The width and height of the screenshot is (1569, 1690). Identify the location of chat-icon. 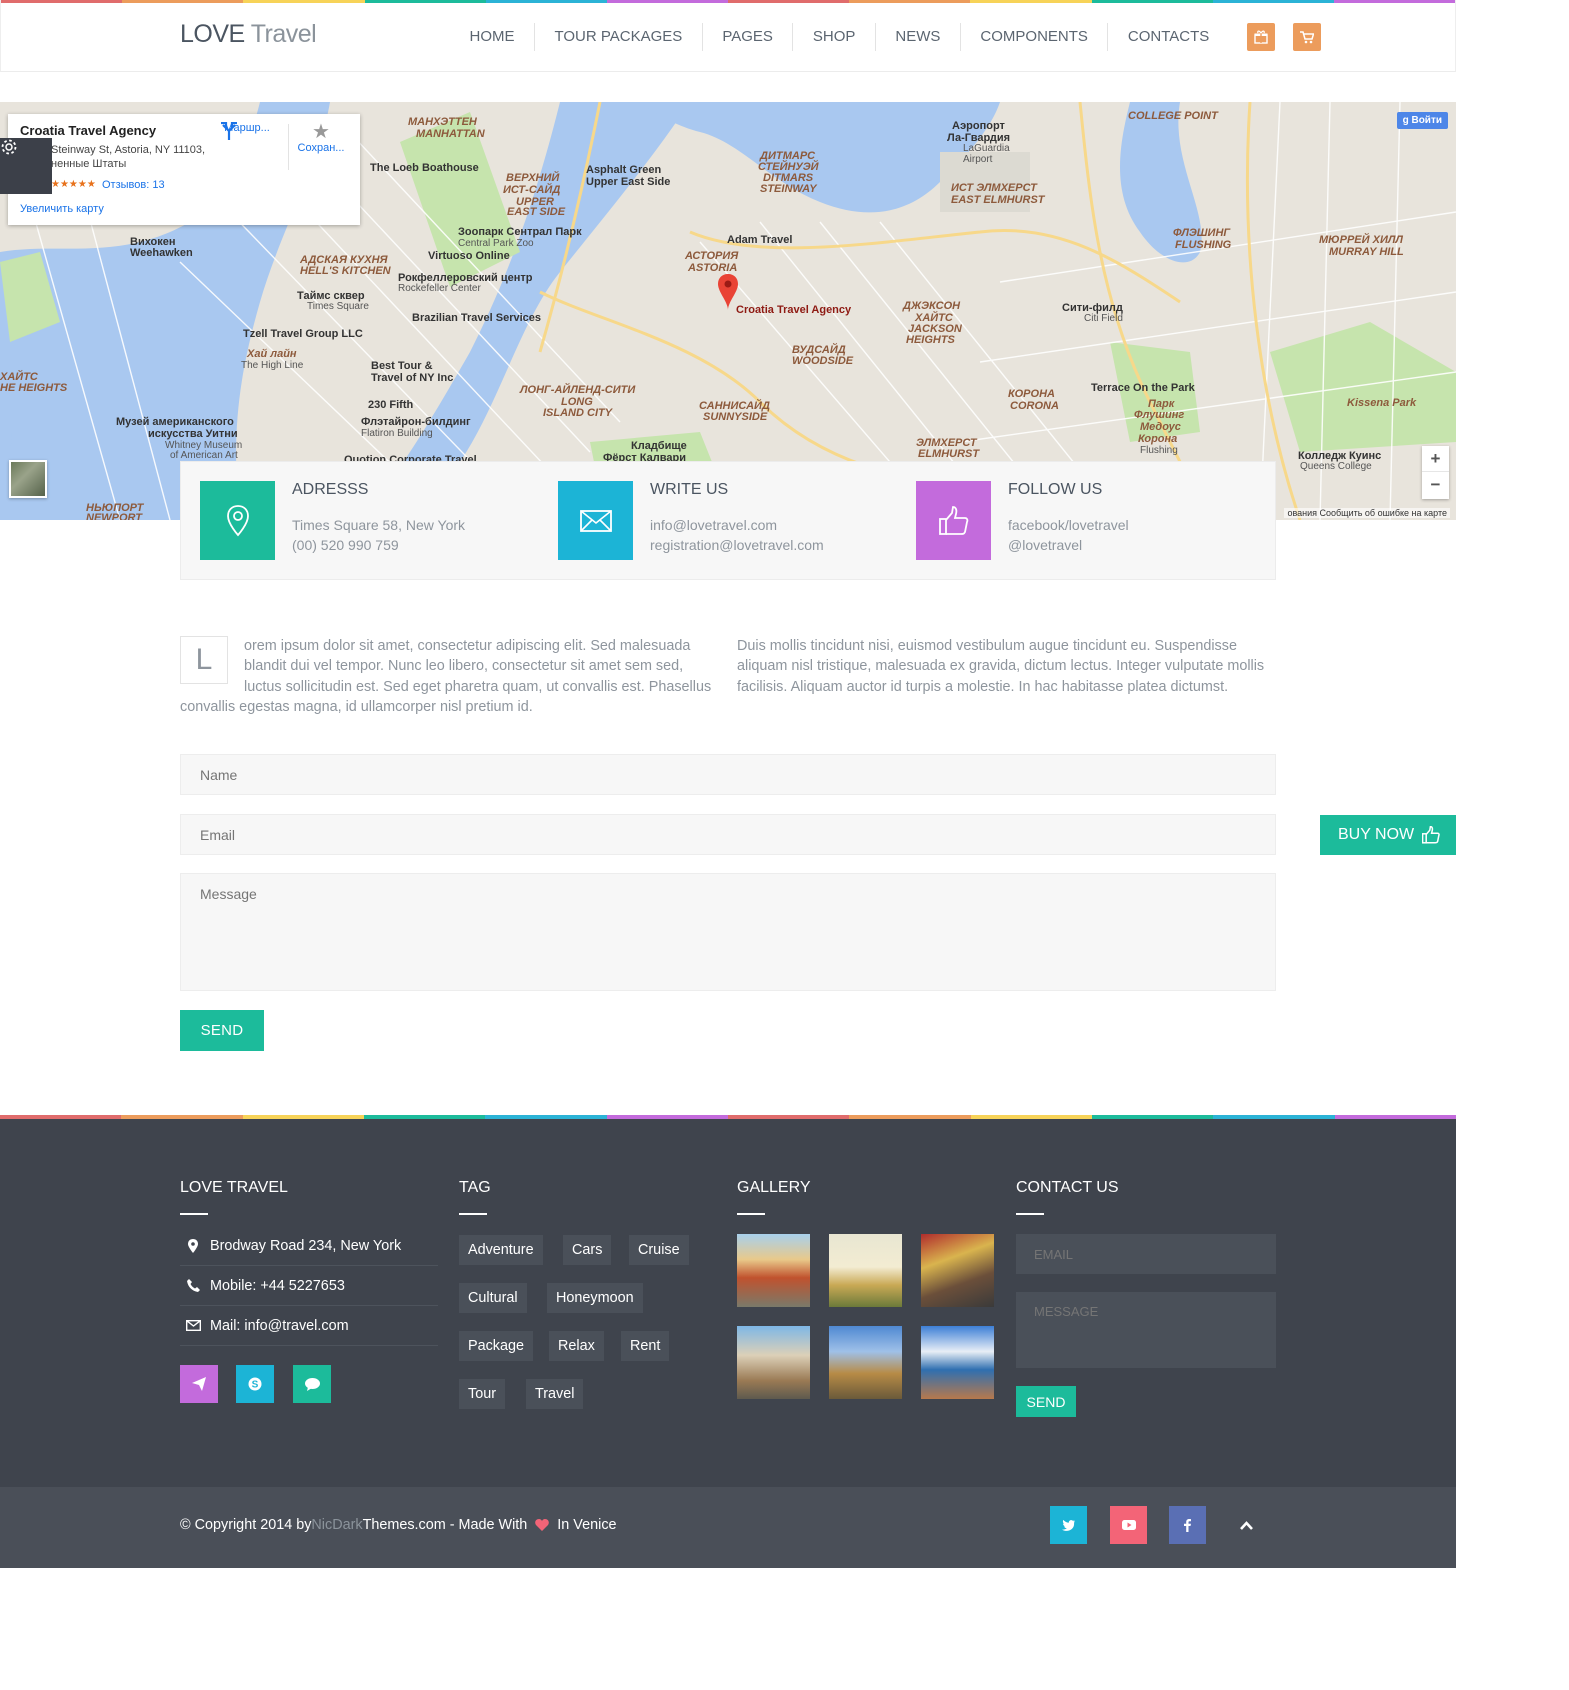
(312, 1384).